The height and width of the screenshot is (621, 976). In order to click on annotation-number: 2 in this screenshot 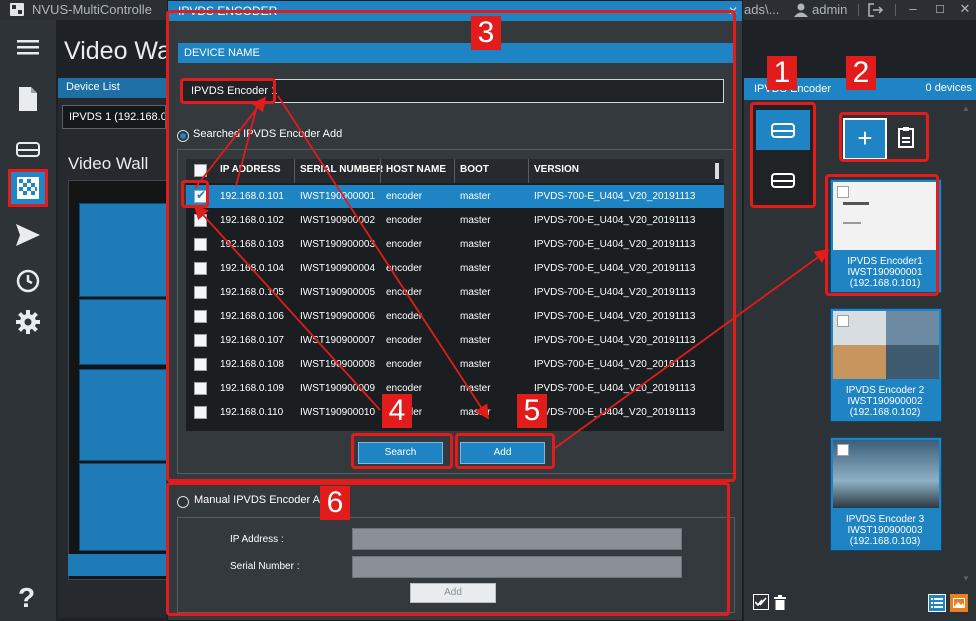, I will do `click(861, 73)`.